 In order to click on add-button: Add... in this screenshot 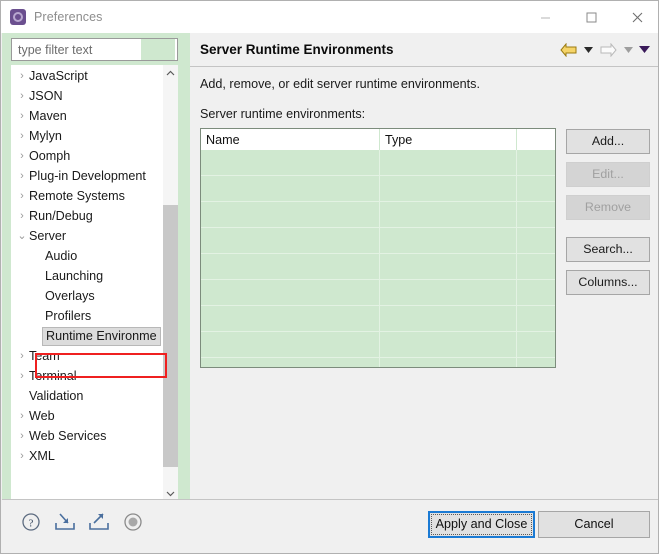, I will do `click(608, 141)`.